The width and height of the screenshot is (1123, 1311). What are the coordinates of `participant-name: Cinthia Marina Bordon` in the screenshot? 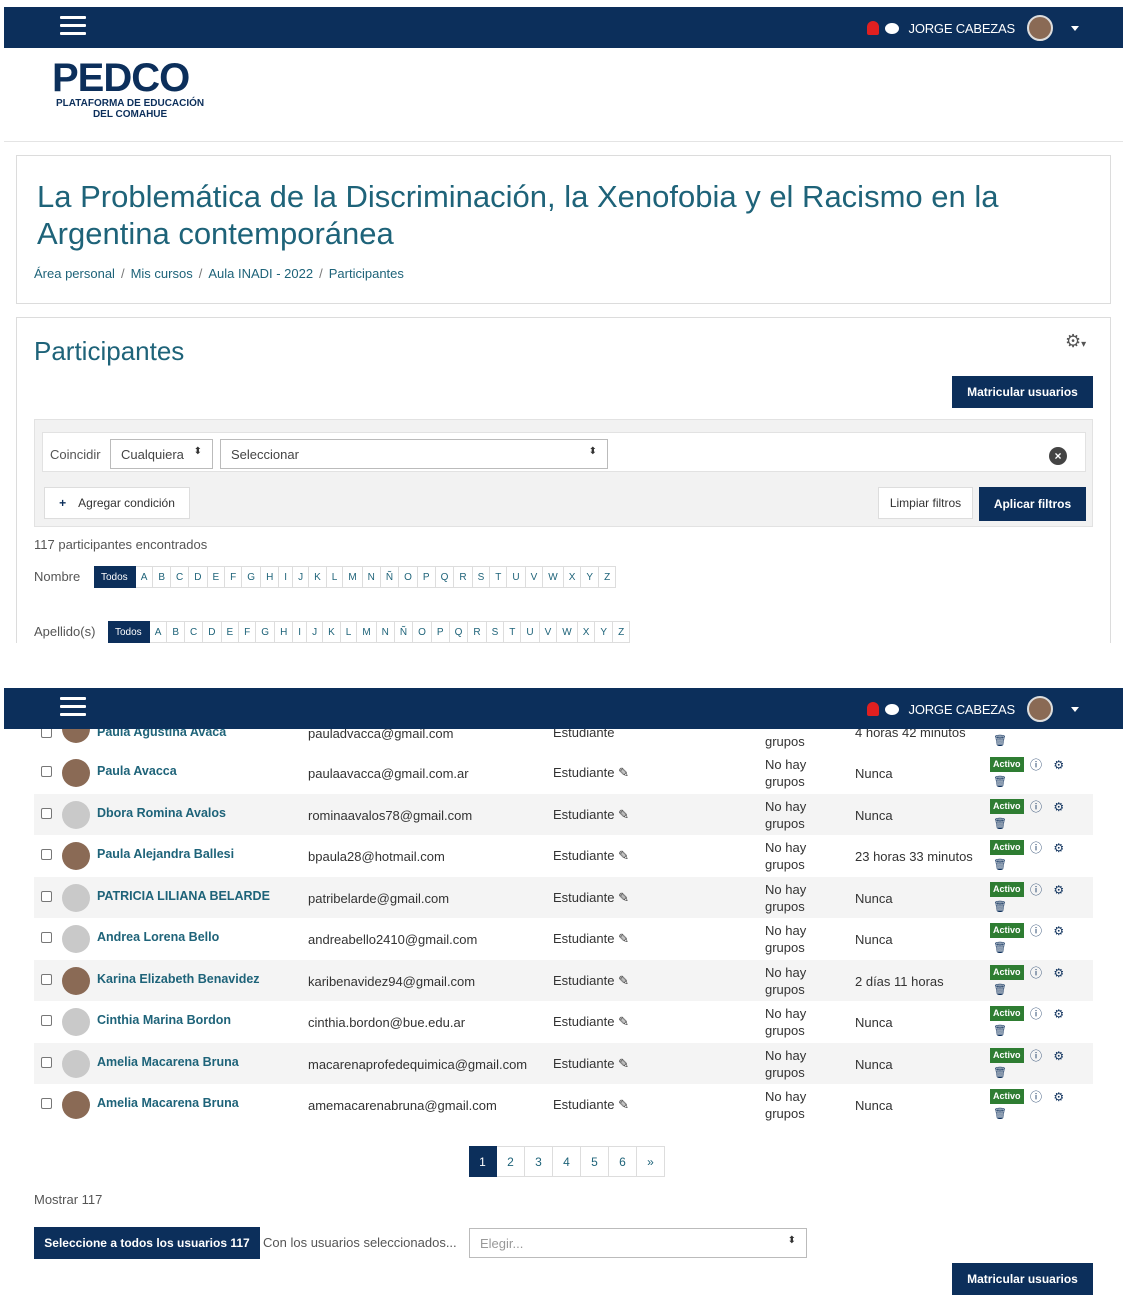 It's located at (164, 1020).